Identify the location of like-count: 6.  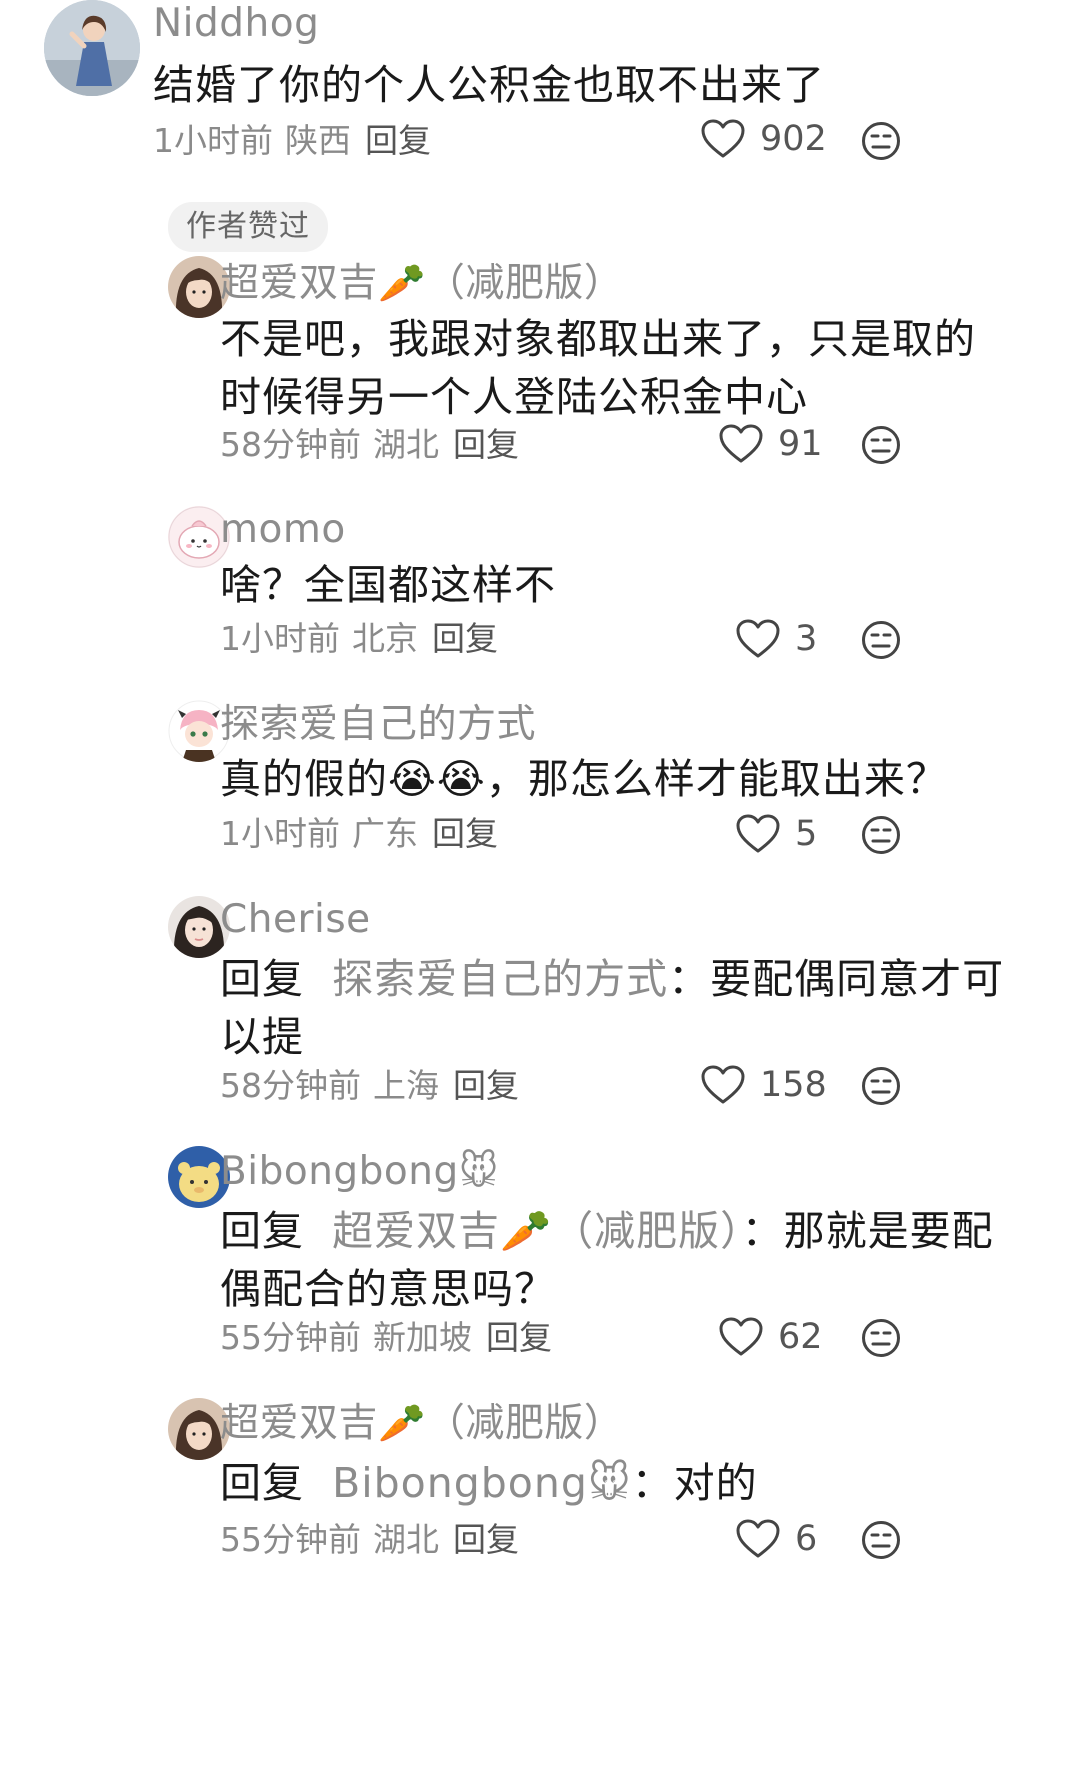
(806, 1538).